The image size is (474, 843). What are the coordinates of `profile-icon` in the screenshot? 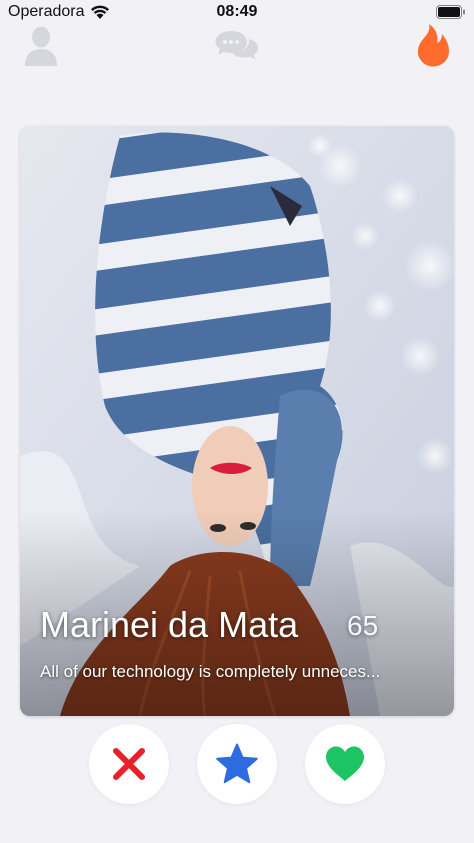 It's located at (41, 46).